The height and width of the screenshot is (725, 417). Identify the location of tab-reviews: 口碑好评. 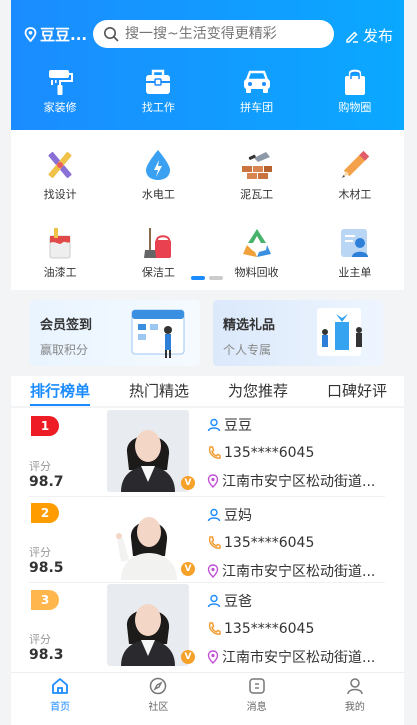
(357, 391).